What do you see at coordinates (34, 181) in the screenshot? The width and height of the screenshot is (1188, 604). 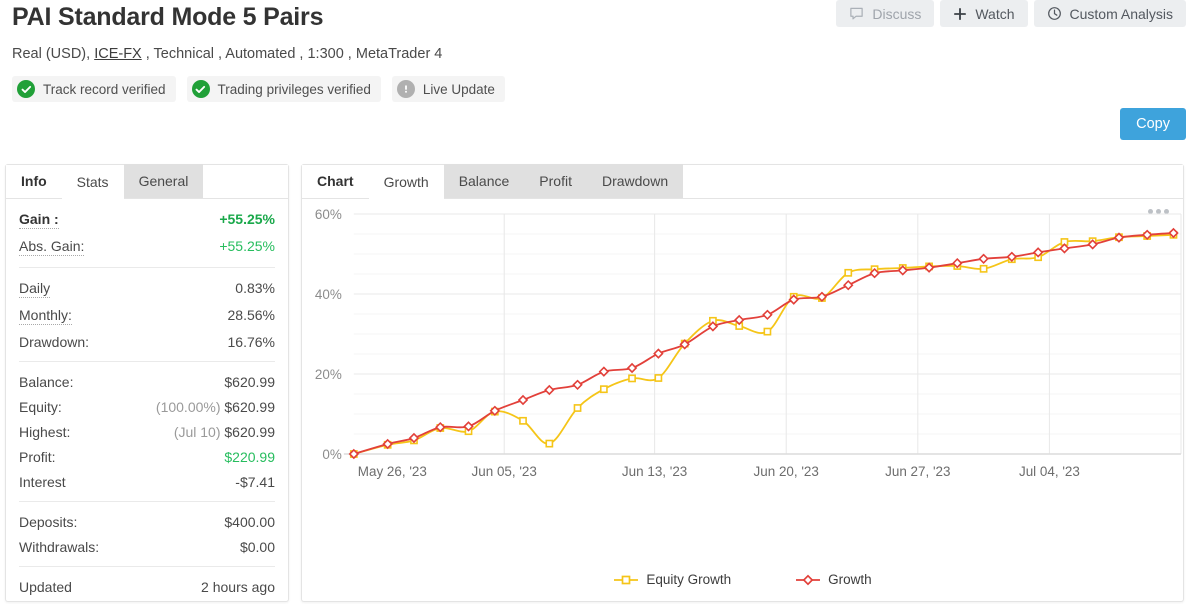 I see `tab-info: Info` at bounding box center [34, 181].